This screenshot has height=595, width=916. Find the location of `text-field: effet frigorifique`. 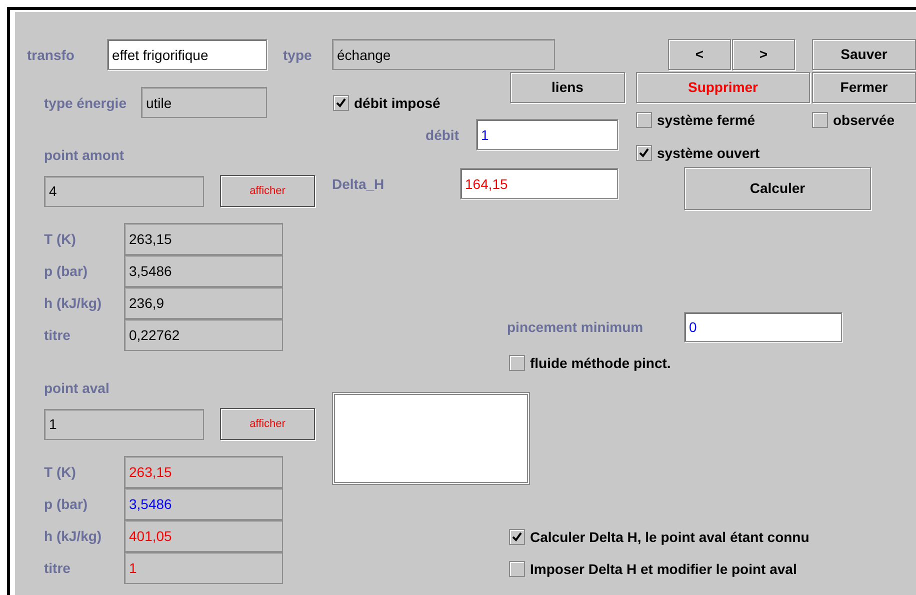

text-field: effet frigorifique is located at coordinates (187, 54).